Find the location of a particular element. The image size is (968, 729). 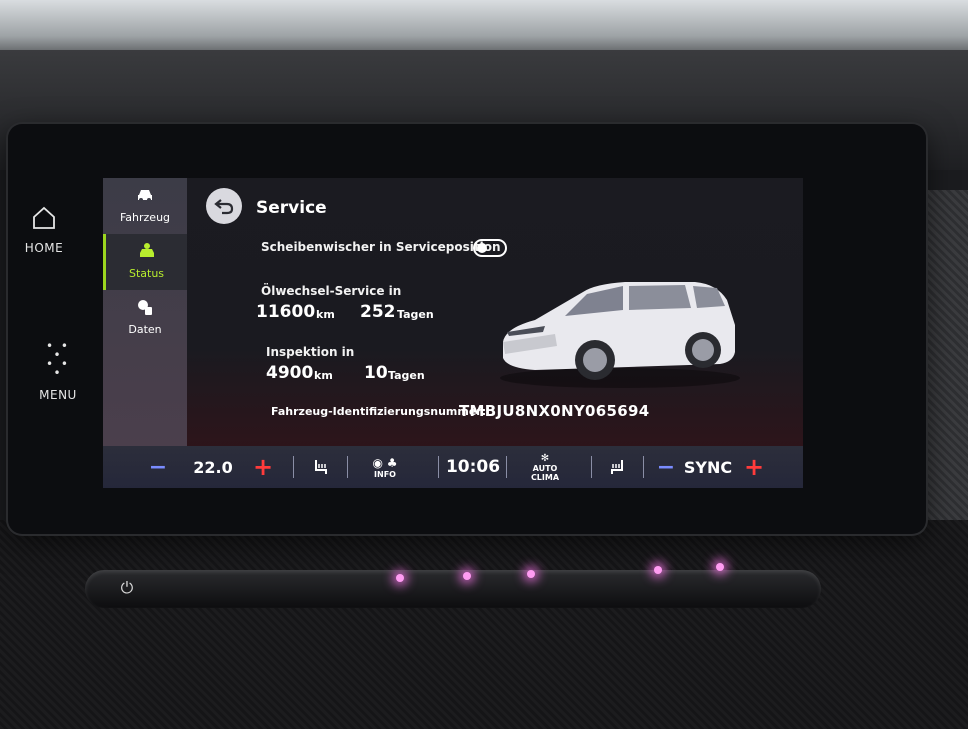

auto-label: AUTO is located at coordinates (545, 468).